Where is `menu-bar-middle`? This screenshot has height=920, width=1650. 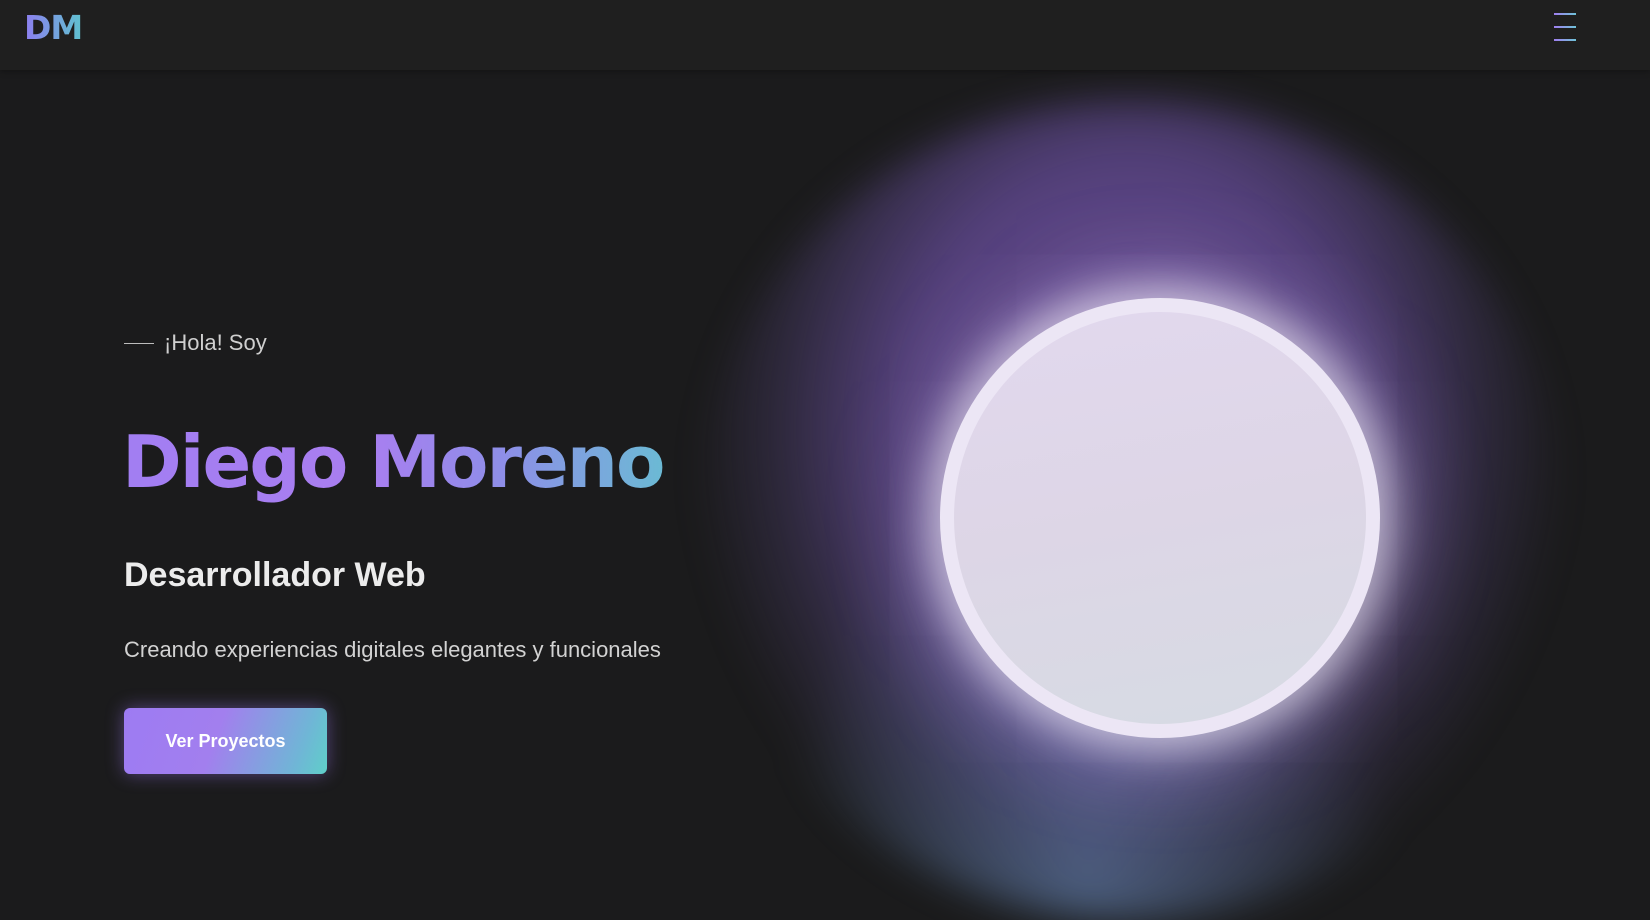
menu-bar-middle is located at coordinates (1565, 27).